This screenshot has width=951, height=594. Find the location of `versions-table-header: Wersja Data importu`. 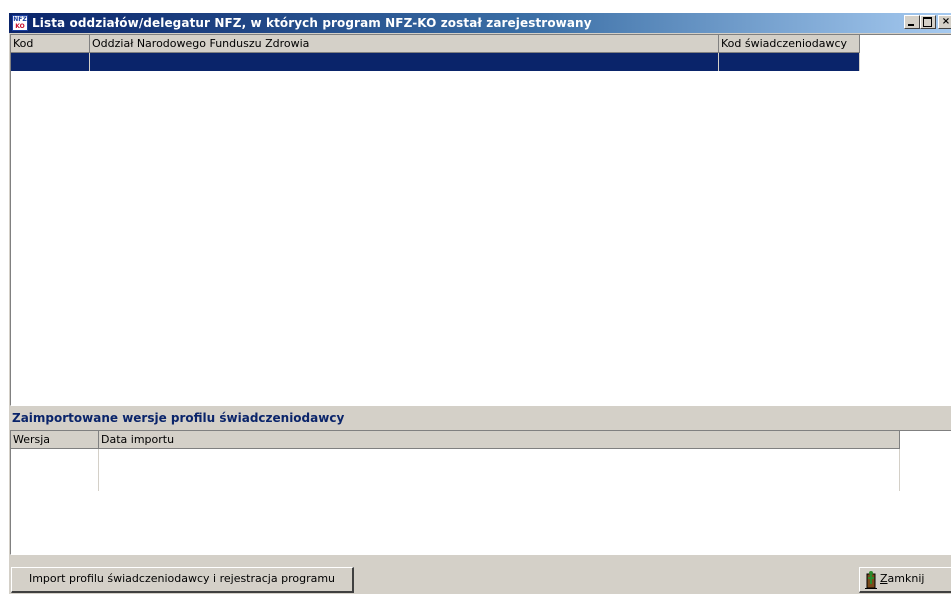

versions-table-header: Wersja Data importu is located at coordinates (455, 440).